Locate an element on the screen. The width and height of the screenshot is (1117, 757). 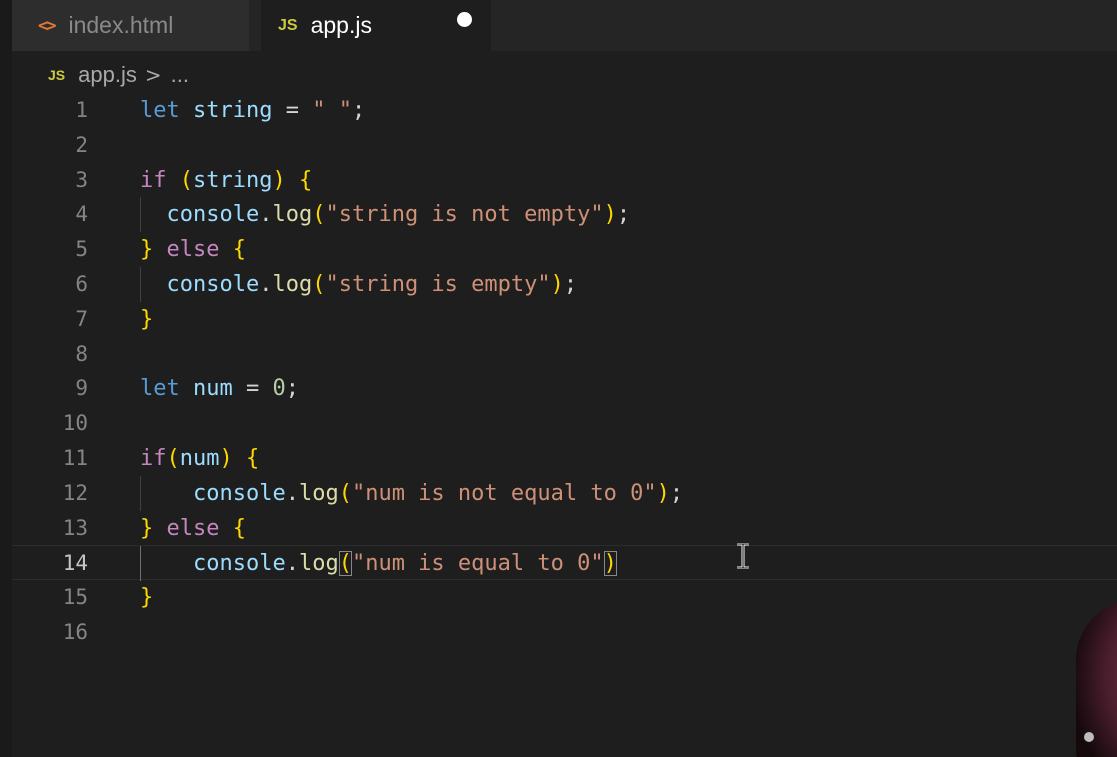
line-number: 14 is located at coordinates (75, 563).